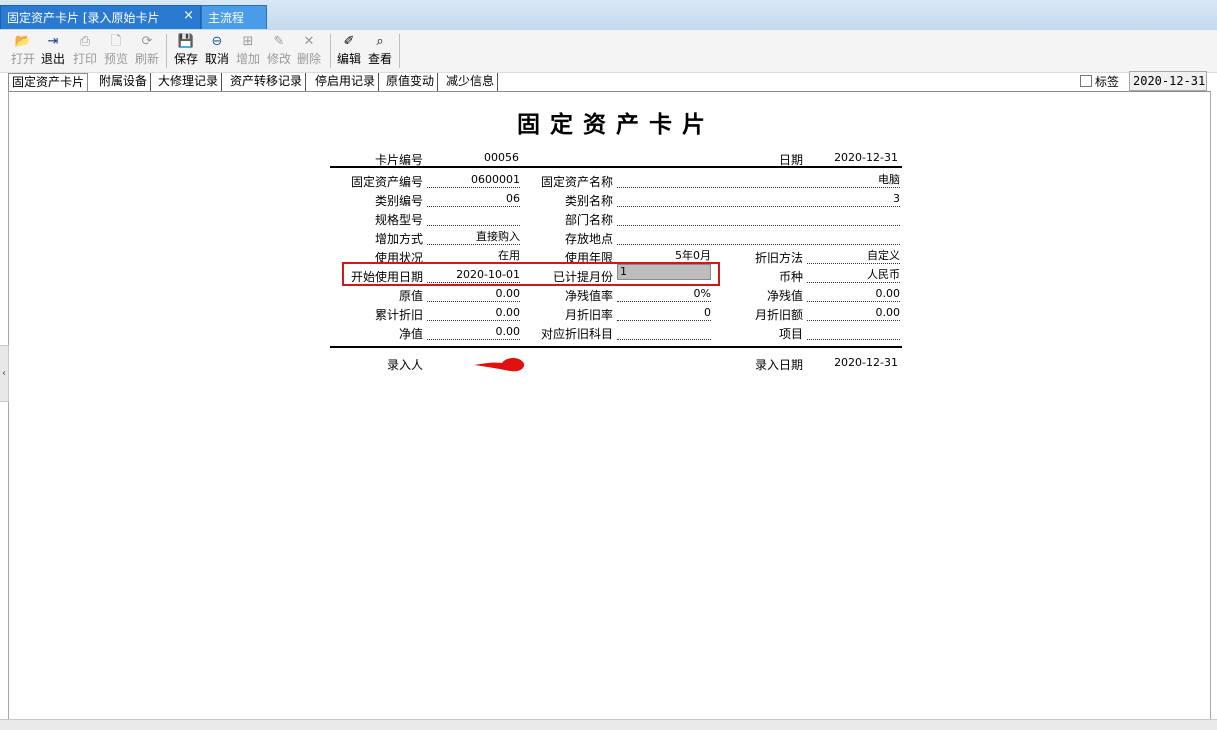 The image size is (1217, 730). Describe the element at coordinates (398, 201) in the screenshot. I see `category-code-label: 类别编号` at that location.